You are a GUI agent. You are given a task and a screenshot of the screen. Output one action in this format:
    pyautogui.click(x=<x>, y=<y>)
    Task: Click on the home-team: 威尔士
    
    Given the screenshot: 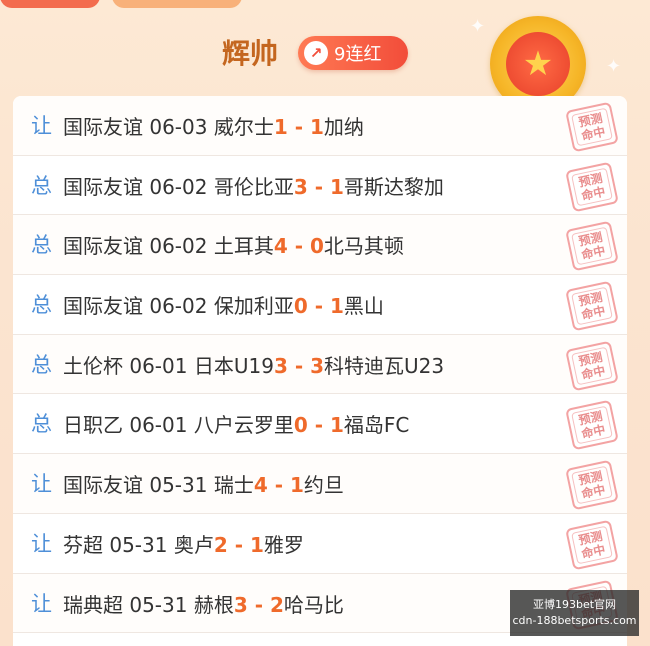 What is the action you would take?
    pyautogui.click(x=243, y=127)
    